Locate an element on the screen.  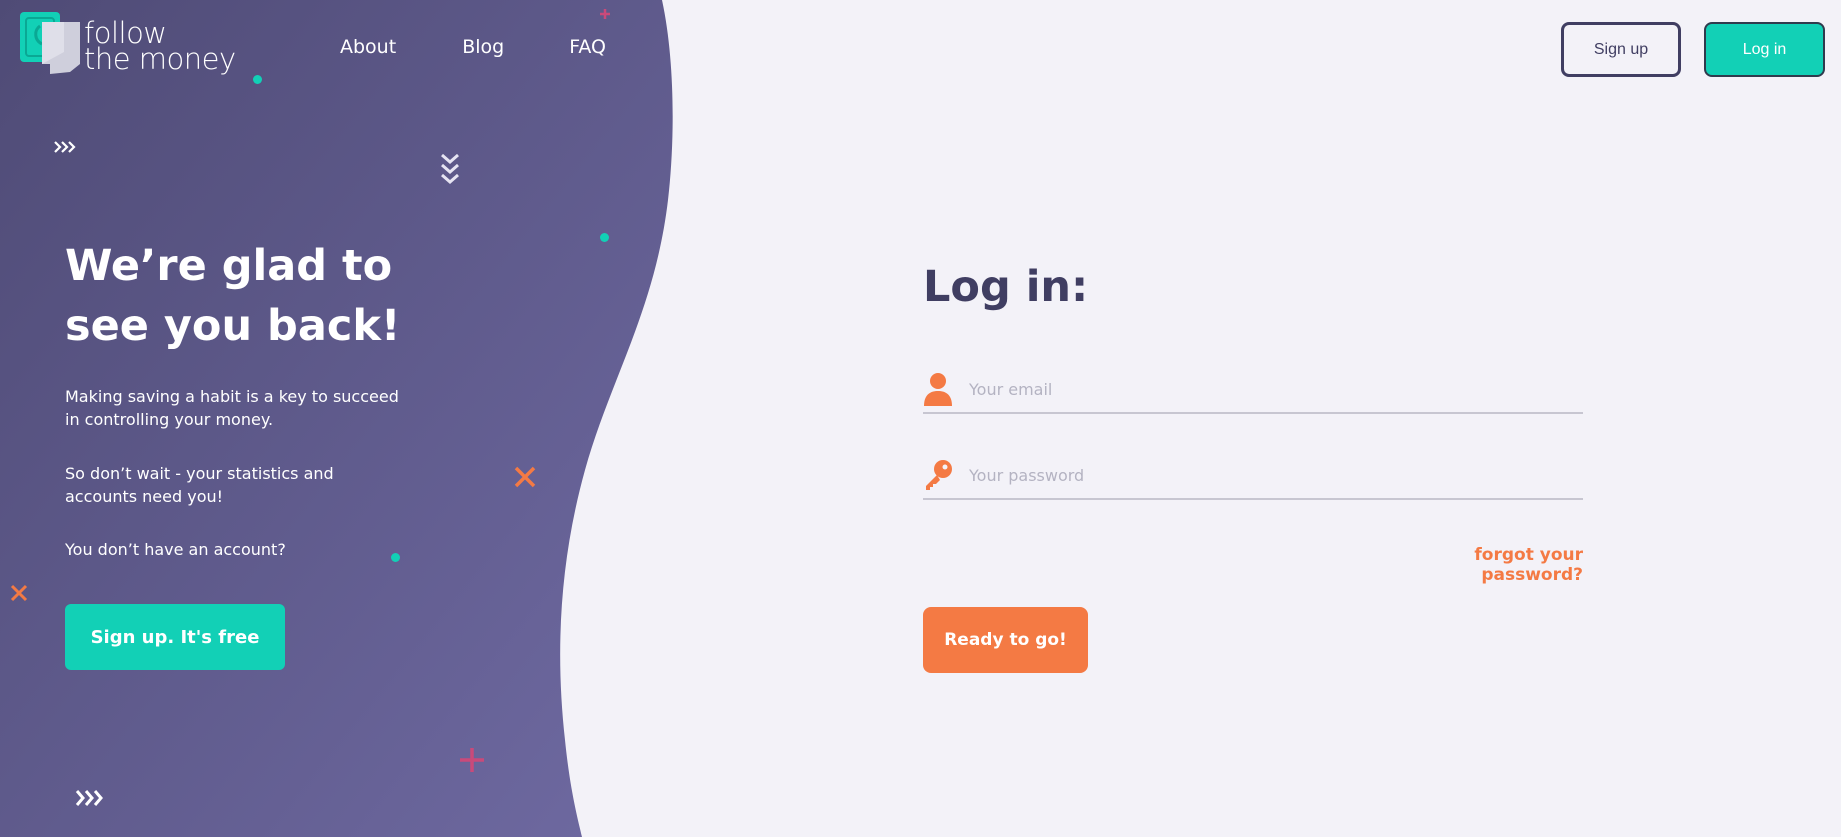
nav-faq: FAQ is located at coordinates (587, 47).